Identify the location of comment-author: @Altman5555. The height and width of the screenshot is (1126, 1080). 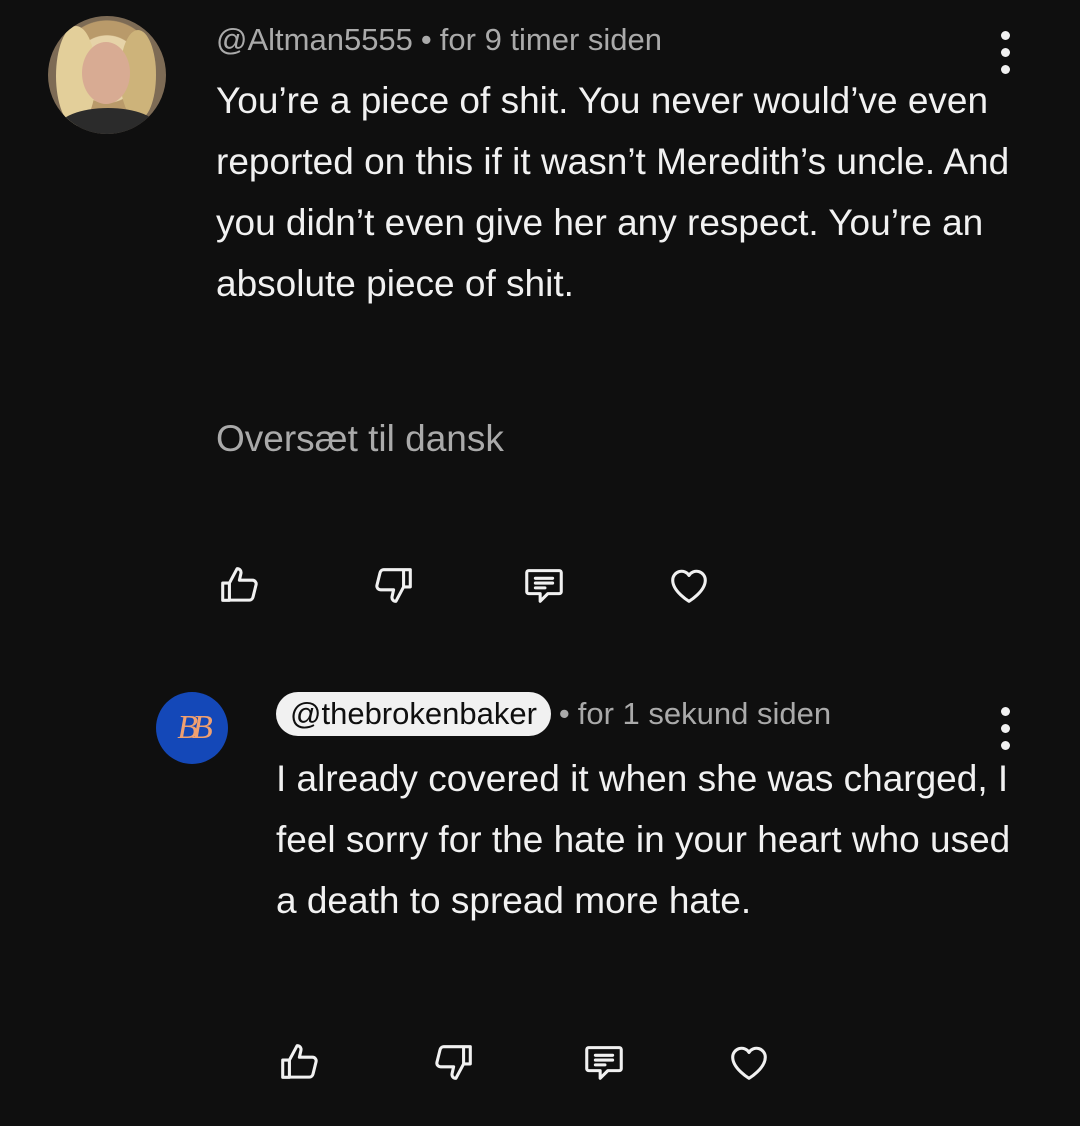
(314, 40).